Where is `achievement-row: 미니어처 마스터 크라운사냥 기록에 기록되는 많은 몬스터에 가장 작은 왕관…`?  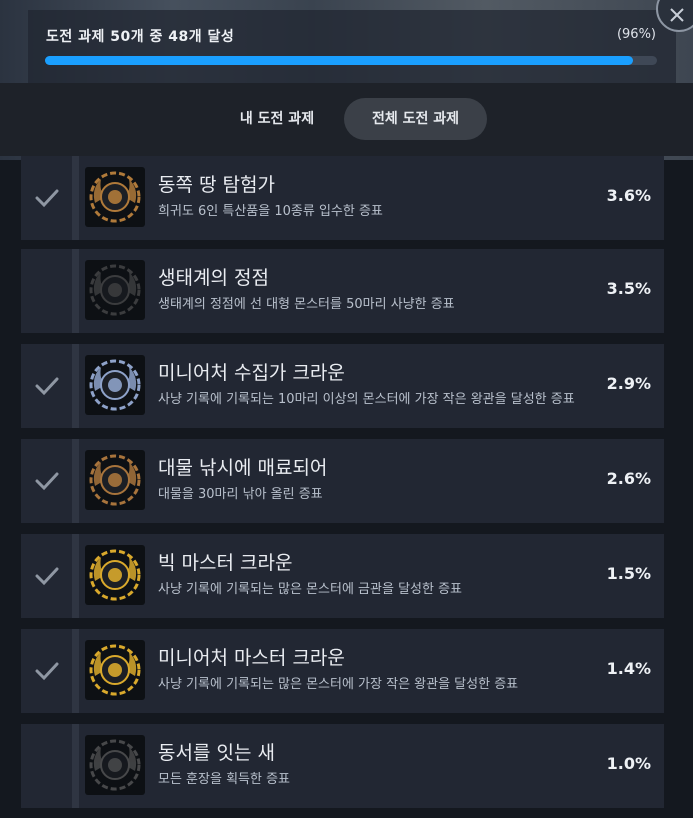 achievement-row: 미니어처 마스터 크라운사냥 기록에 기록되는 많은 몬스터에 가장 작은 왕관… is located at coordinates (342, 671).